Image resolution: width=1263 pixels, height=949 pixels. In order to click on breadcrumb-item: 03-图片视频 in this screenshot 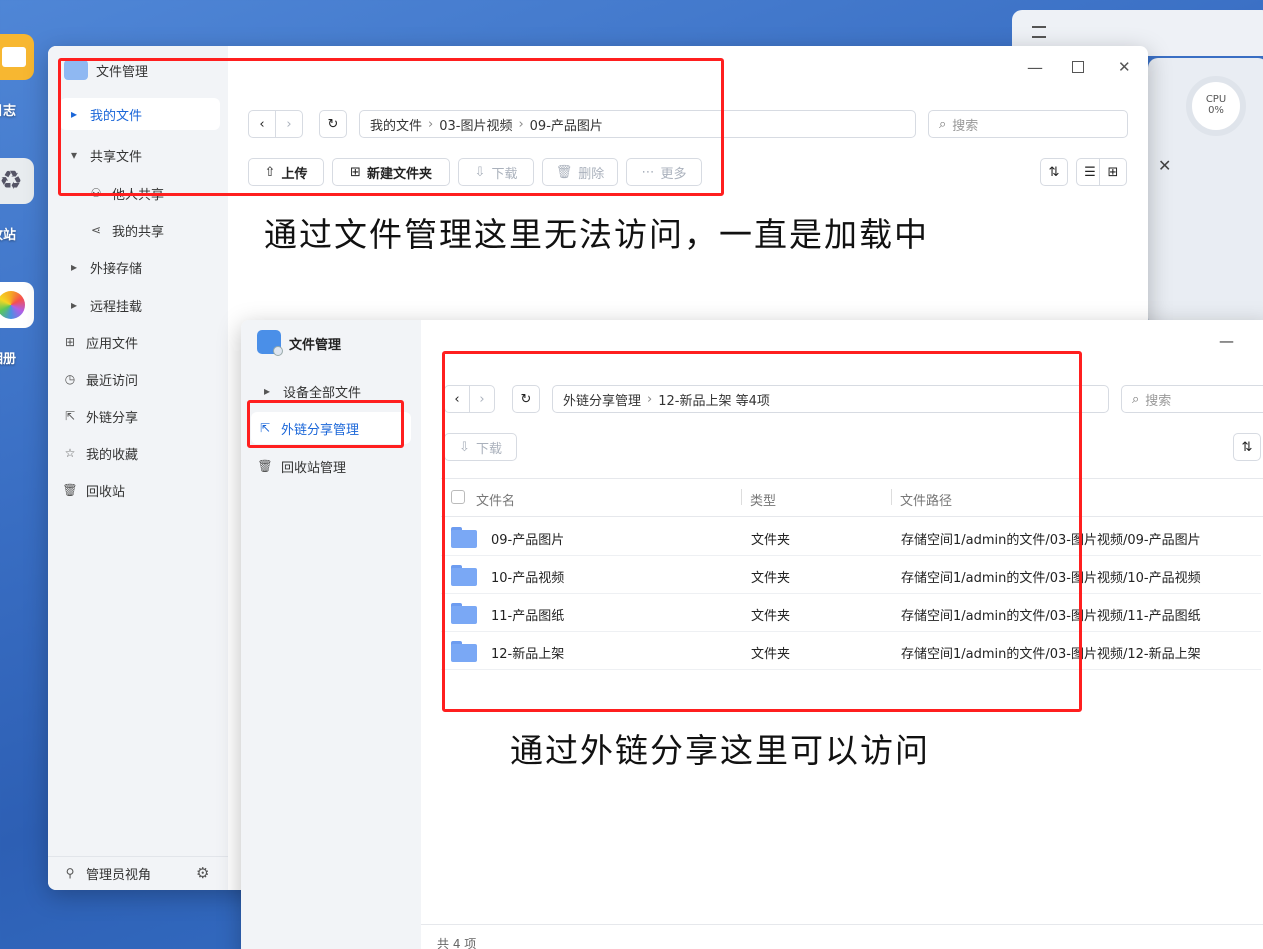, I will do `click(475, 124)`.